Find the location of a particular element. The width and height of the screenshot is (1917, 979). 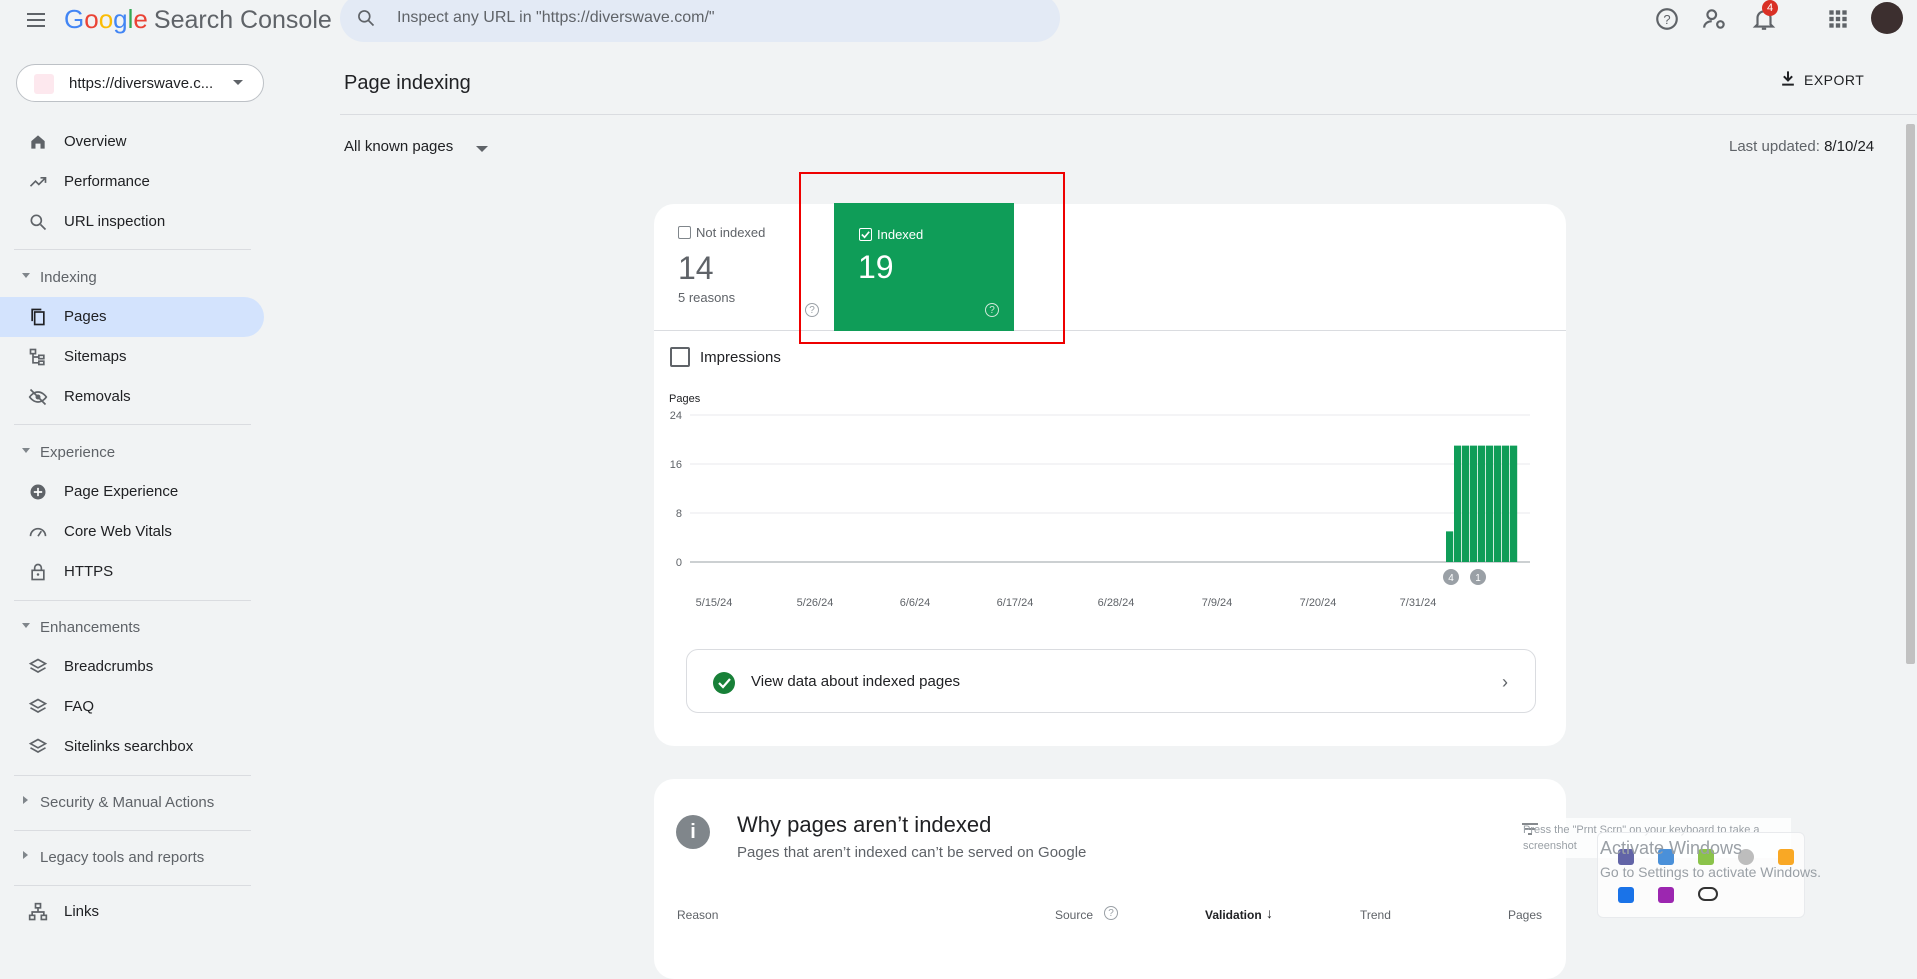

manage-users-icon is located at coordinates (1715, 19).